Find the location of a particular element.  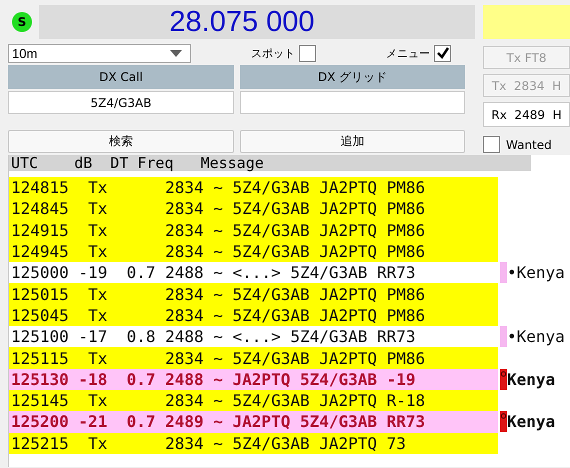

message-row: 125045 Tx 2834 ~ 5Z4/G3AB JA2PTQ PM86 is located at coordinates (253, 315).